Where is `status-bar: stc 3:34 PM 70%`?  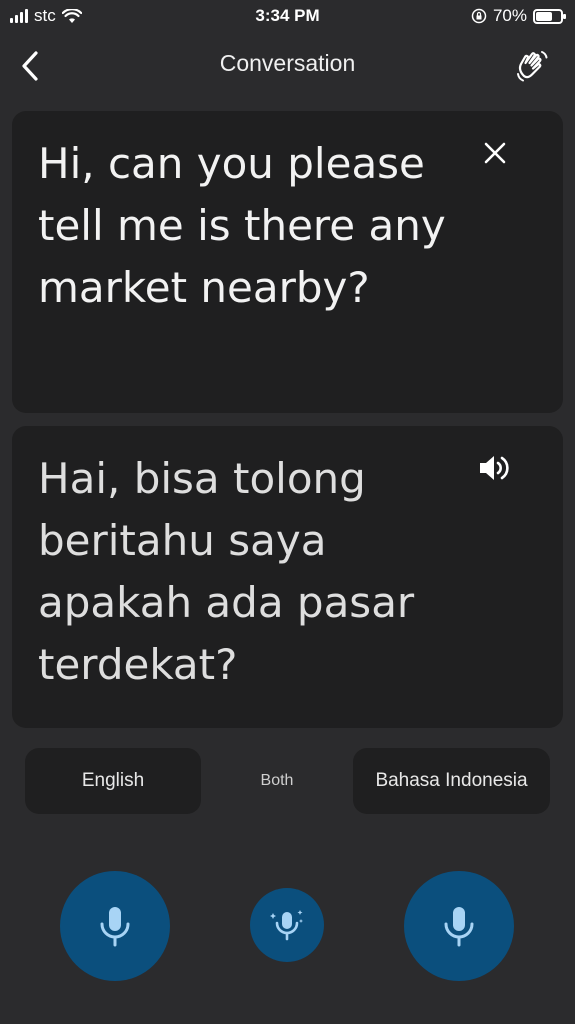 status-bar: stc 3:34 PM 70% is located at coordinates (287, 16).